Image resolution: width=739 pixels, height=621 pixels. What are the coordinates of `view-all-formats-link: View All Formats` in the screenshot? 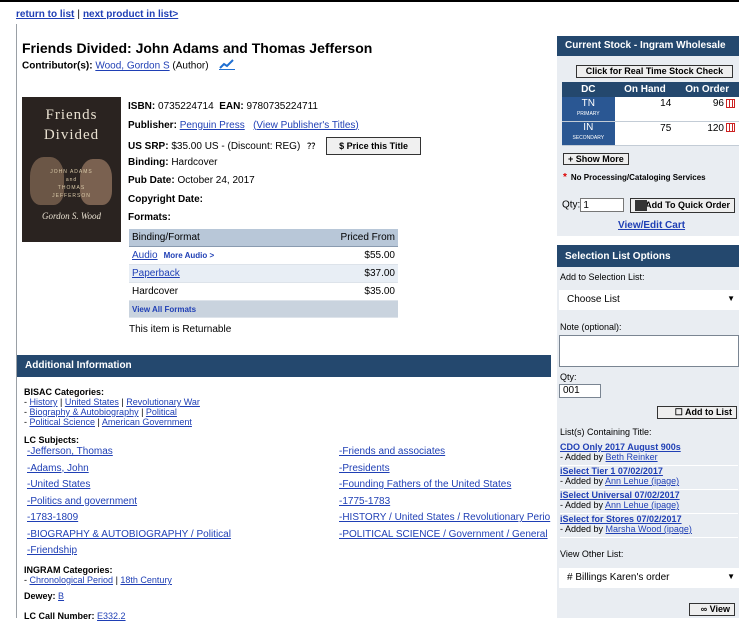 It's located at (164, 309).